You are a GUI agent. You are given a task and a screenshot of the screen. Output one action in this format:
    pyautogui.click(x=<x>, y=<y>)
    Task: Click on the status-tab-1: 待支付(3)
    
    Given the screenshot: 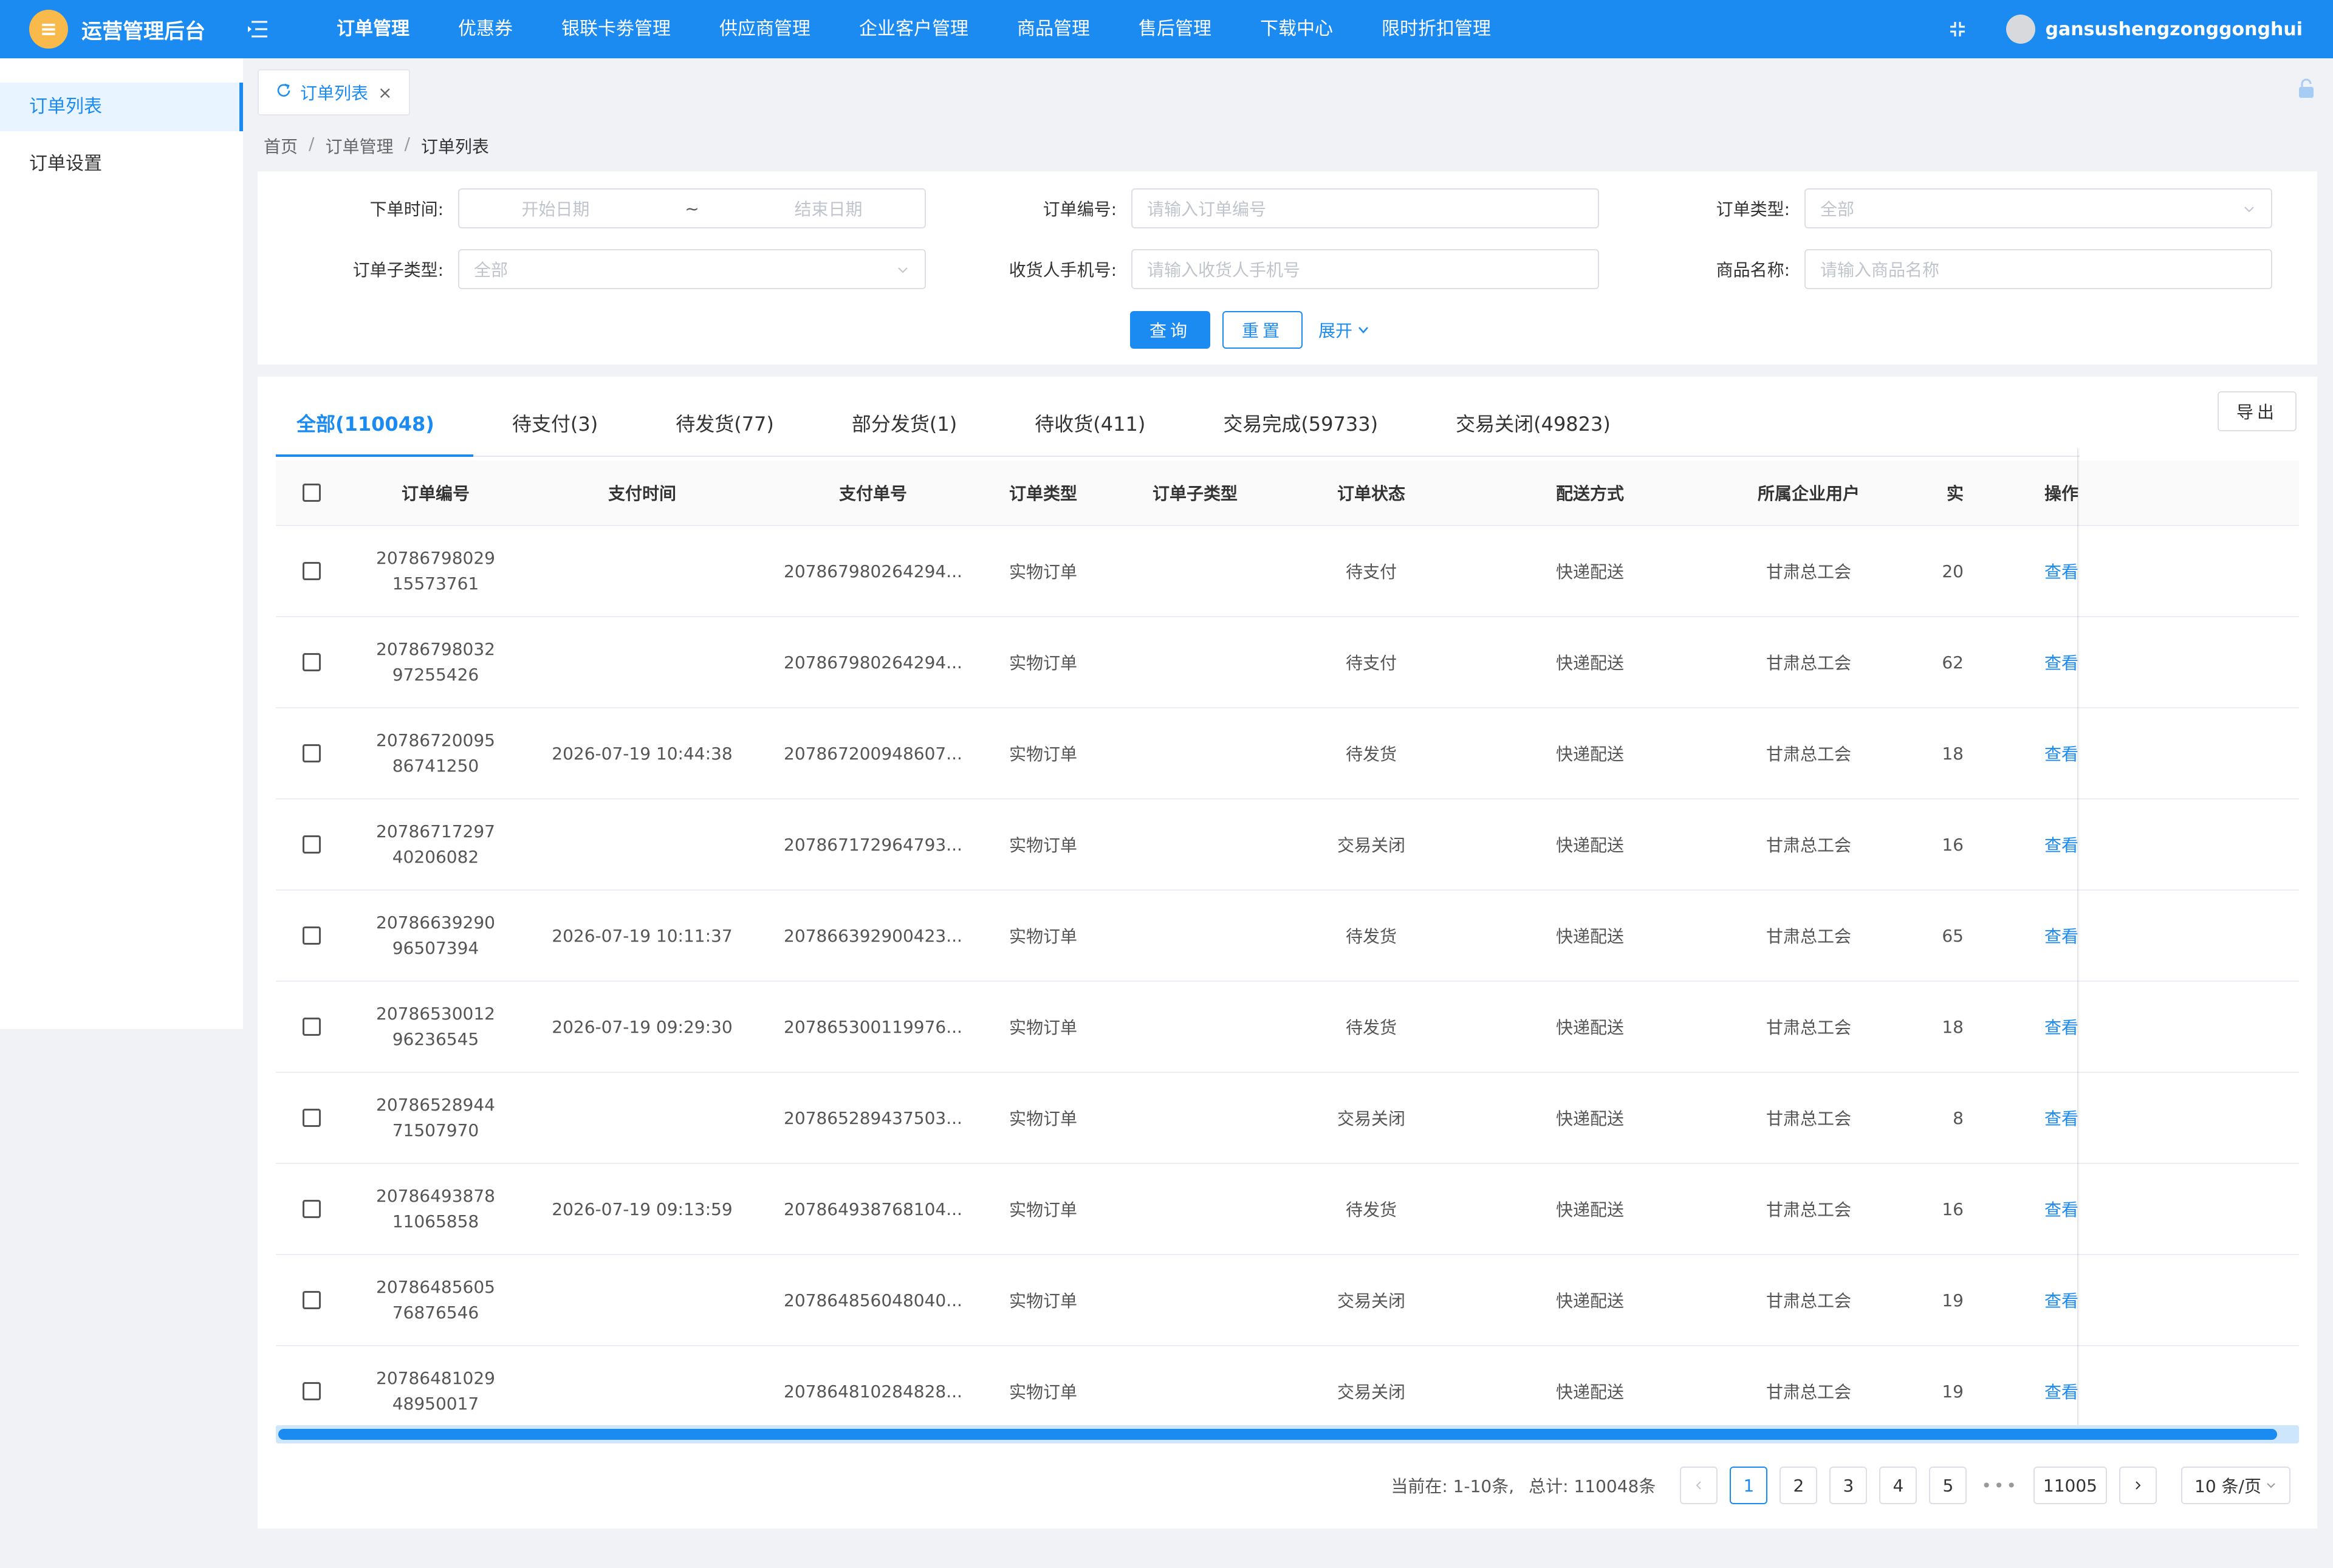 What is the action you would take?
    pyautogui.click(x=574, y=424)
    